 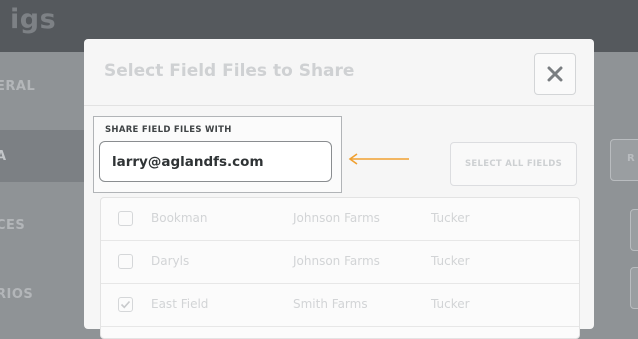 I want to click on field-name: East Field, so click(x=180, y=304).